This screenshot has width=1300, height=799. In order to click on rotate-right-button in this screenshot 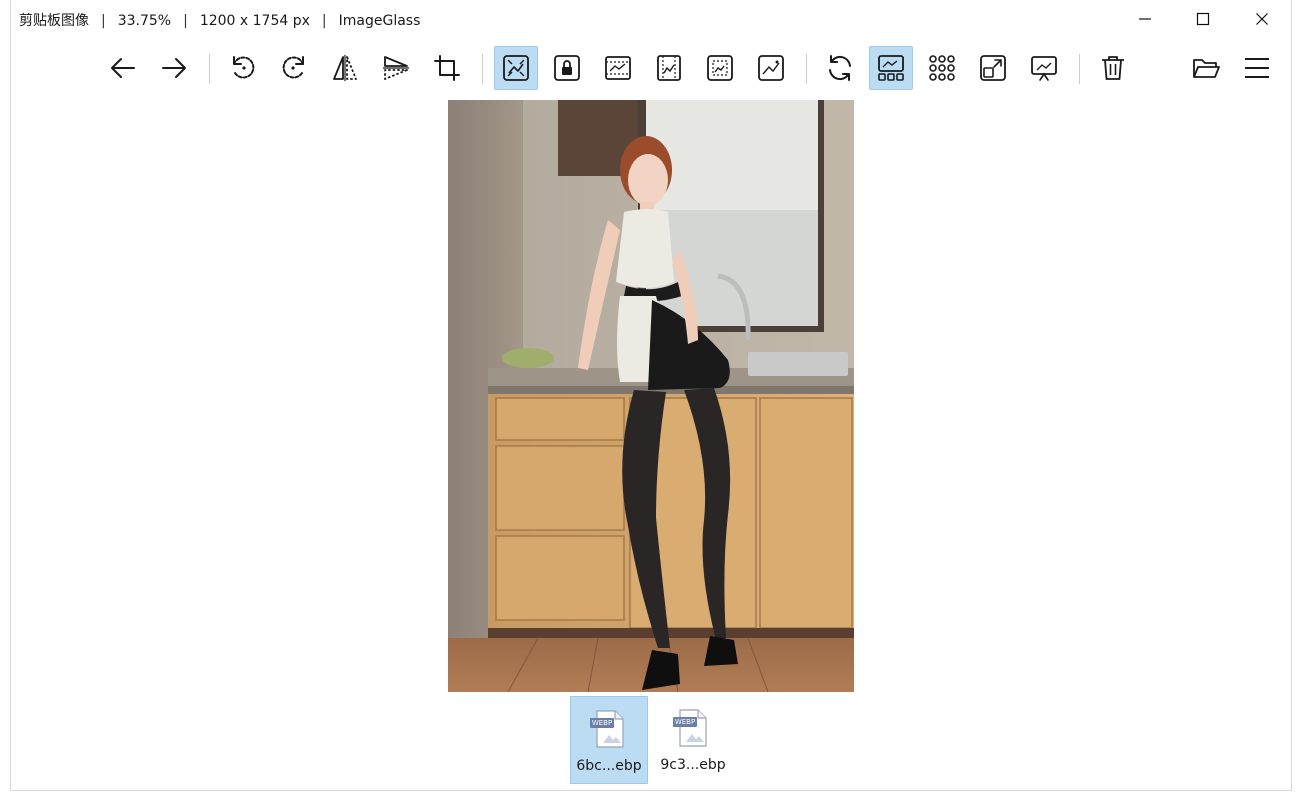, I will do `click(294, 68)`.